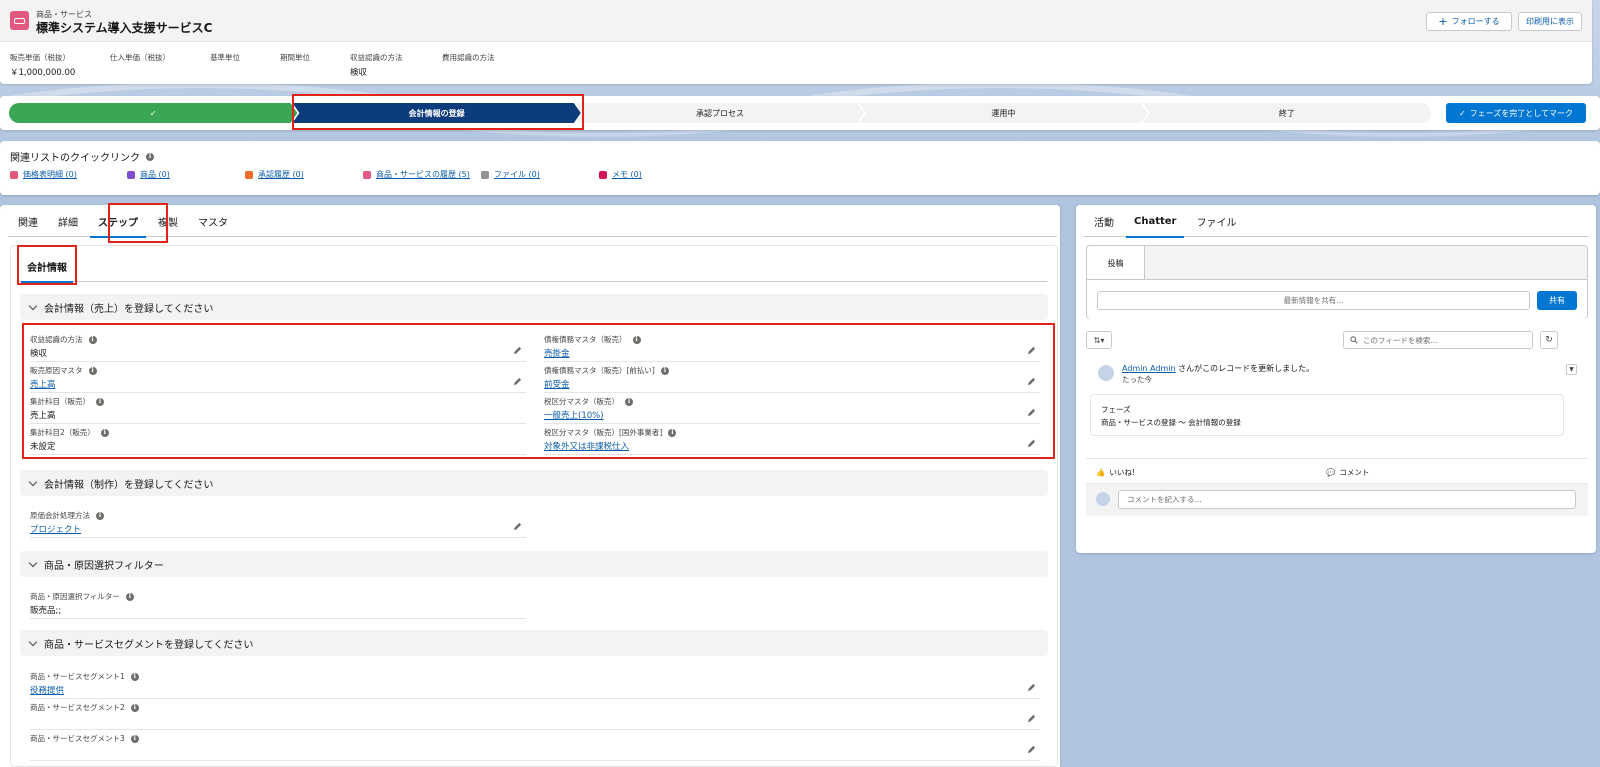 Image resolution: width=1600 pixels, height=767 pixels. What do you see at coordinates (43, 174) in the screenshot?
I see `quick-link-price-list: 価格表明細 (0)` at bounding box center [43, 174].